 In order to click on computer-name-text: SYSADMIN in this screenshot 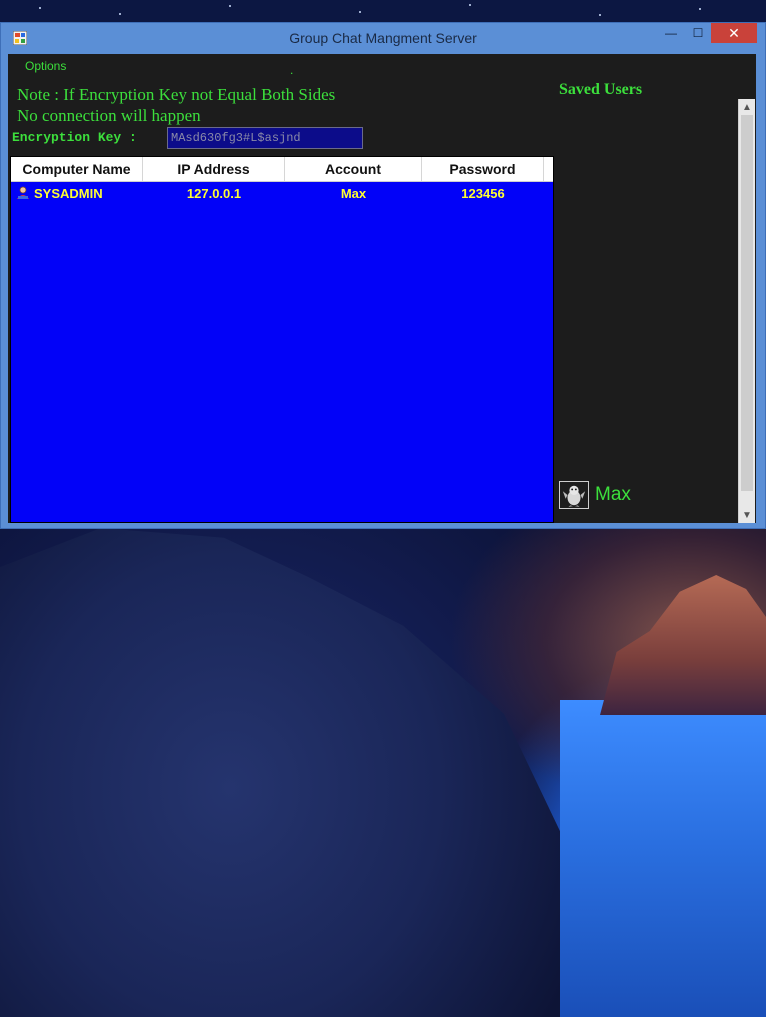, I will do `click(68, 193)`.